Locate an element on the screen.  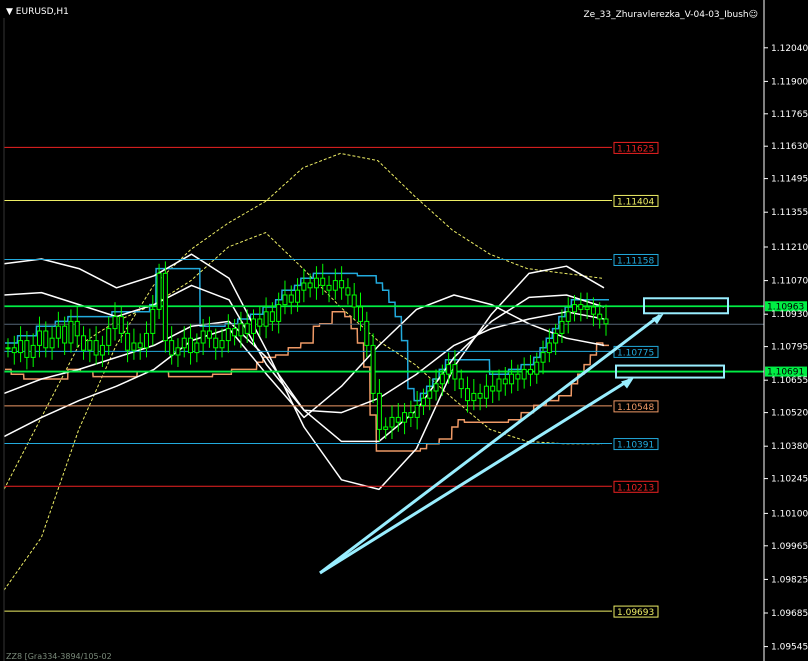
indicator-label: Ze_33_Zhuravlerezka_V-04-03_Ibush☺ is located at coordinates (670, 15).